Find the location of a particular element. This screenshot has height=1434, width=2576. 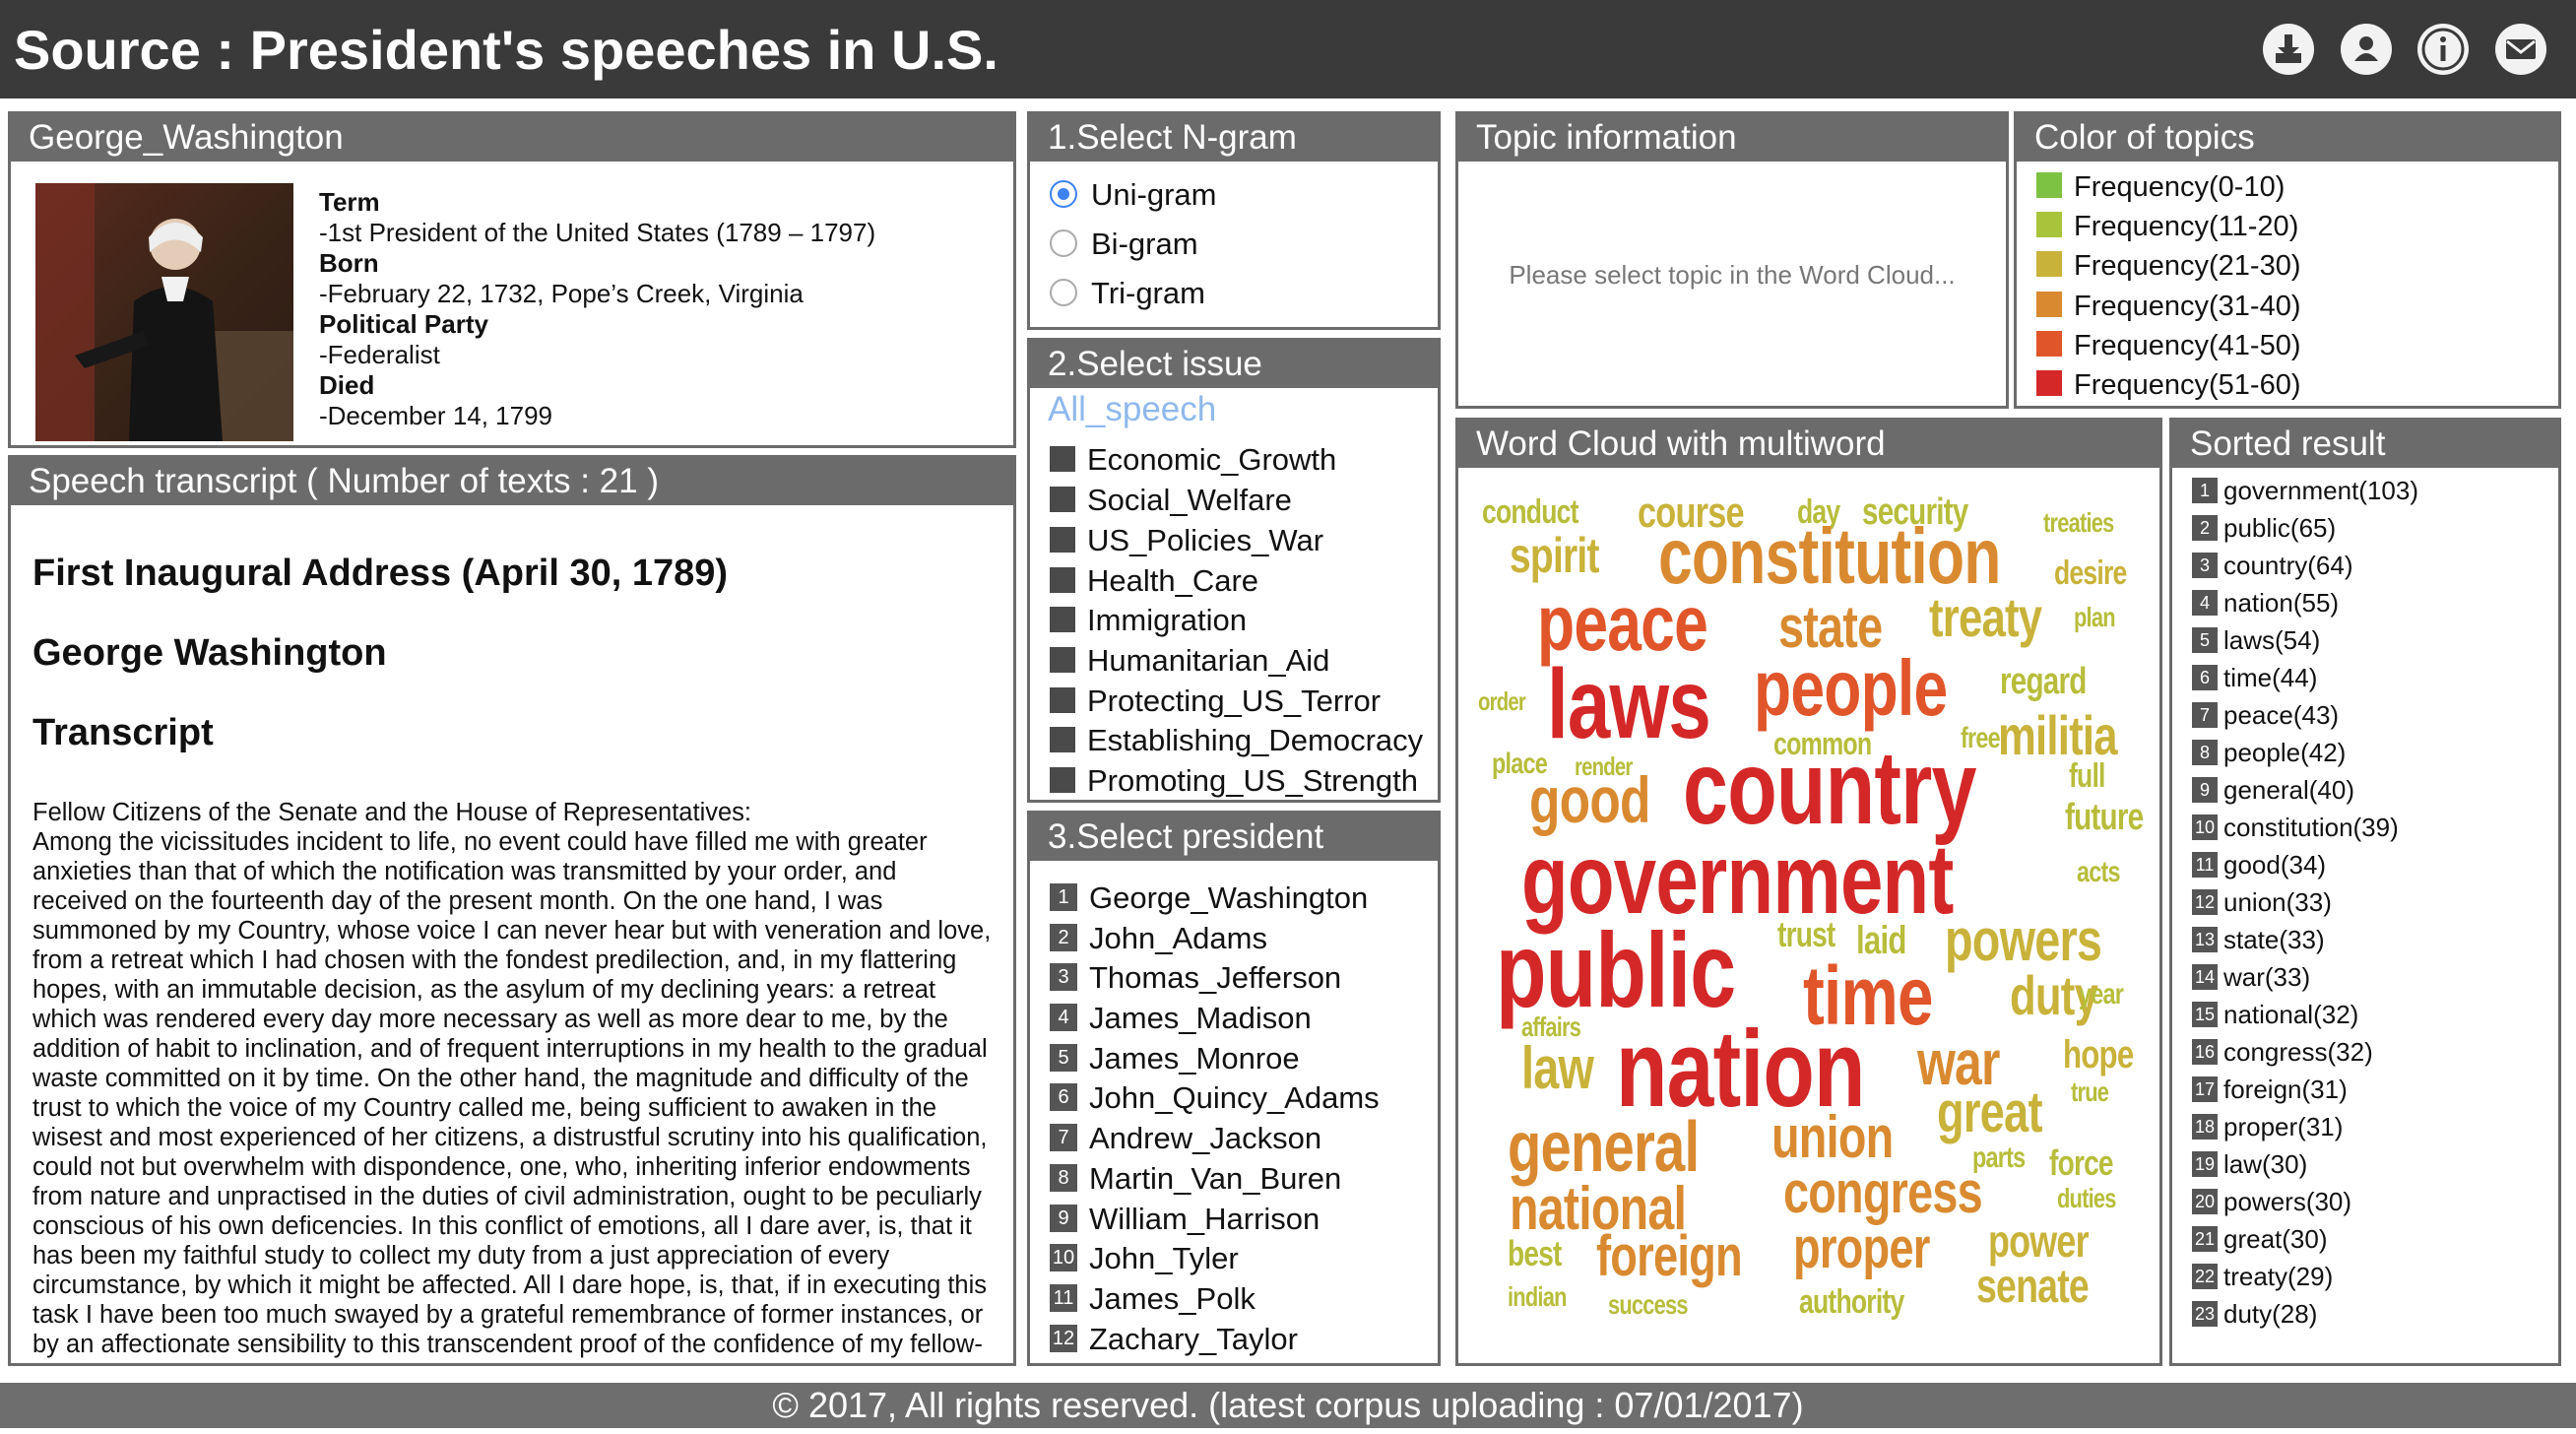

ngram-option-trigram: Tri-gram is located at coordinates (1127, 293).